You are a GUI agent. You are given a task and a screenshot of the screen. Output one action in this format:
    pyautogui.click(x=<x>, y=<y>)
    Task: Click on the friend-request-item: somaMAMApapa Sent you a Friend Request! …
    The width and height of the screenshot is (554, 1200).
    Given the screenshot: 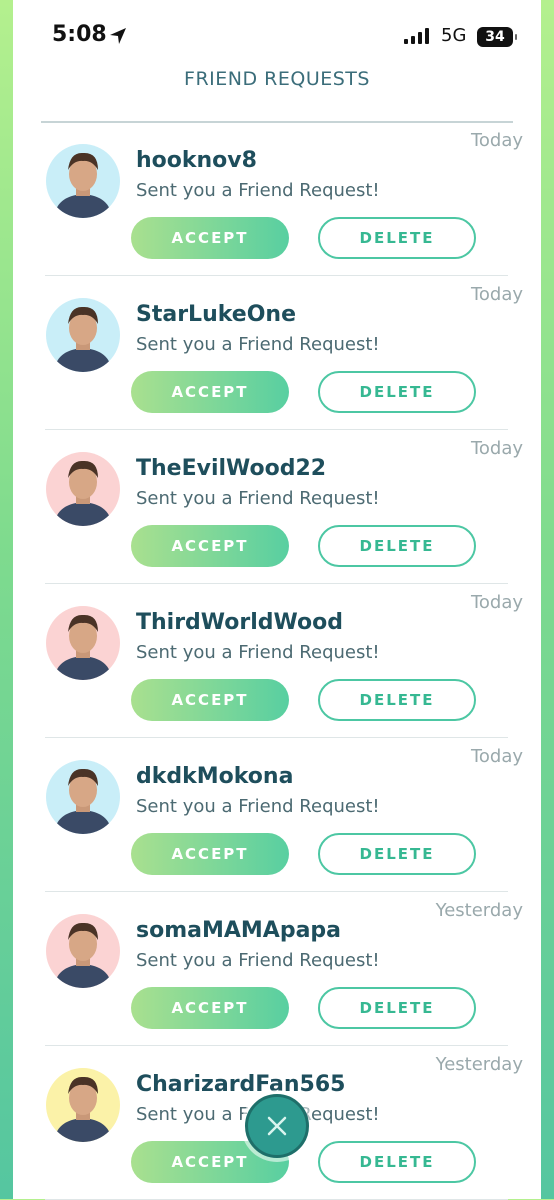 What is the action you would take?
    pyautogui.click(x=282, y=969)
    